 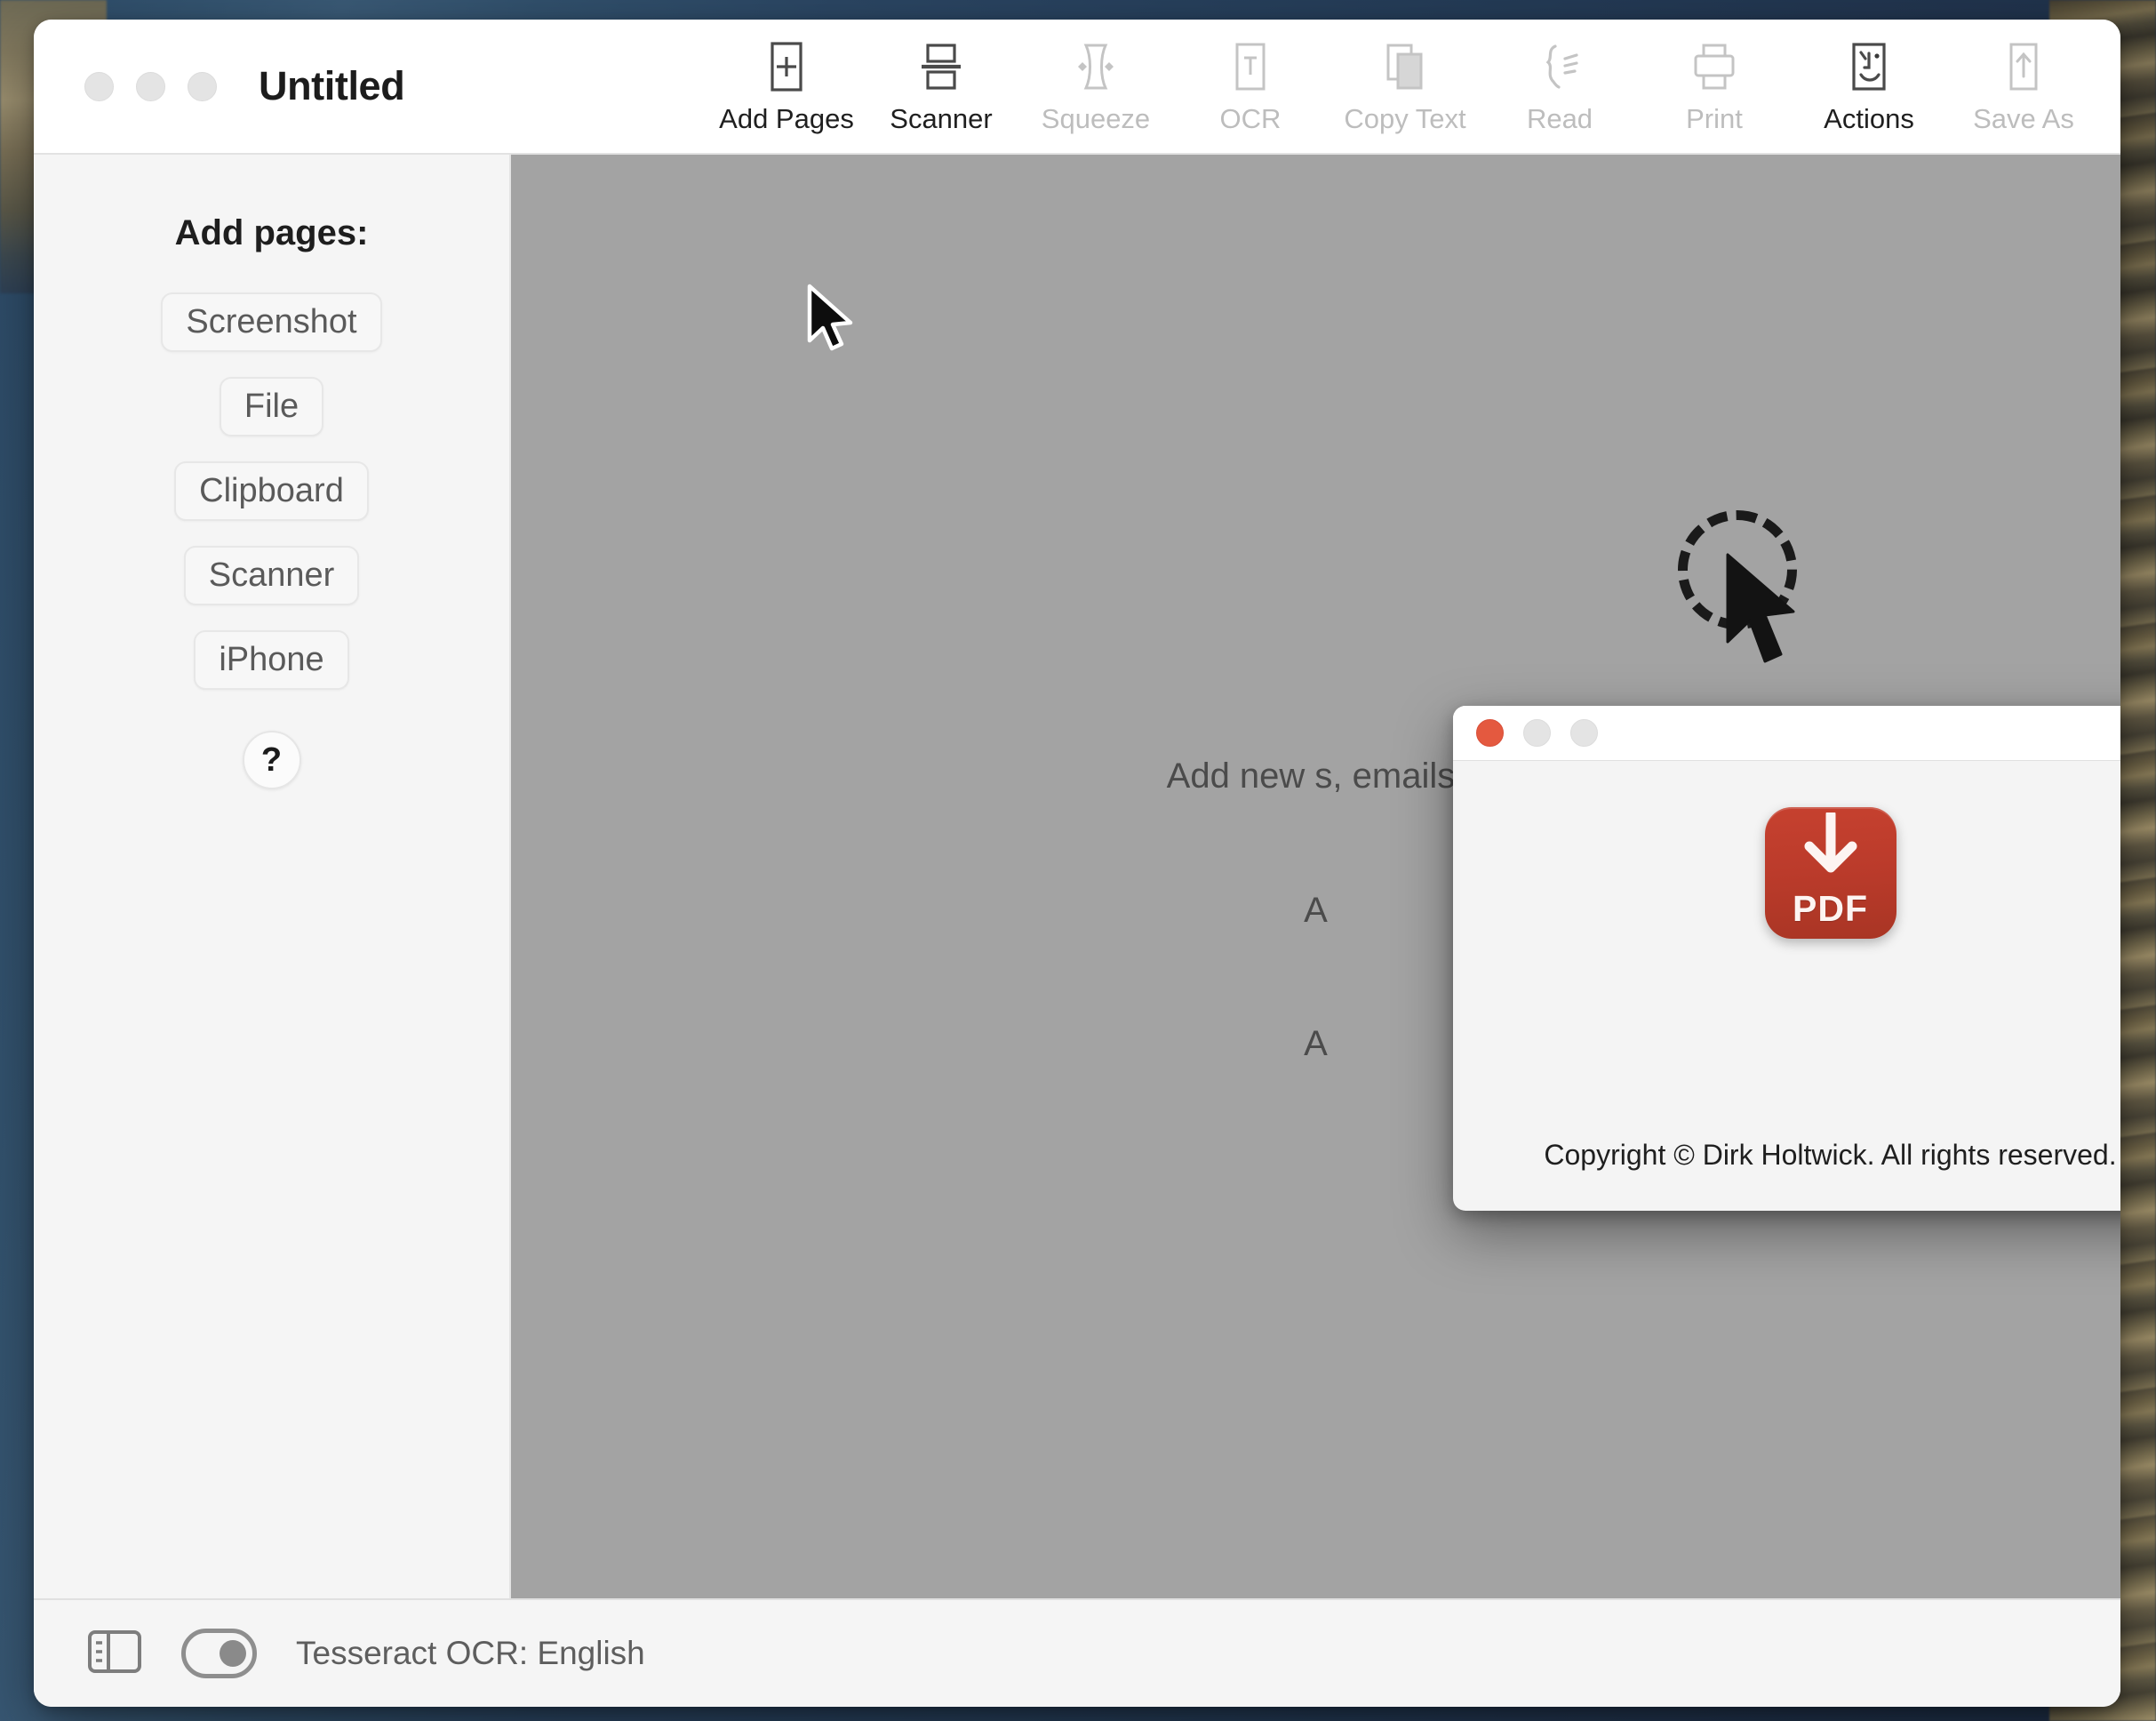 I want to click on finder-face-icon, so click(x=1869, y=66).